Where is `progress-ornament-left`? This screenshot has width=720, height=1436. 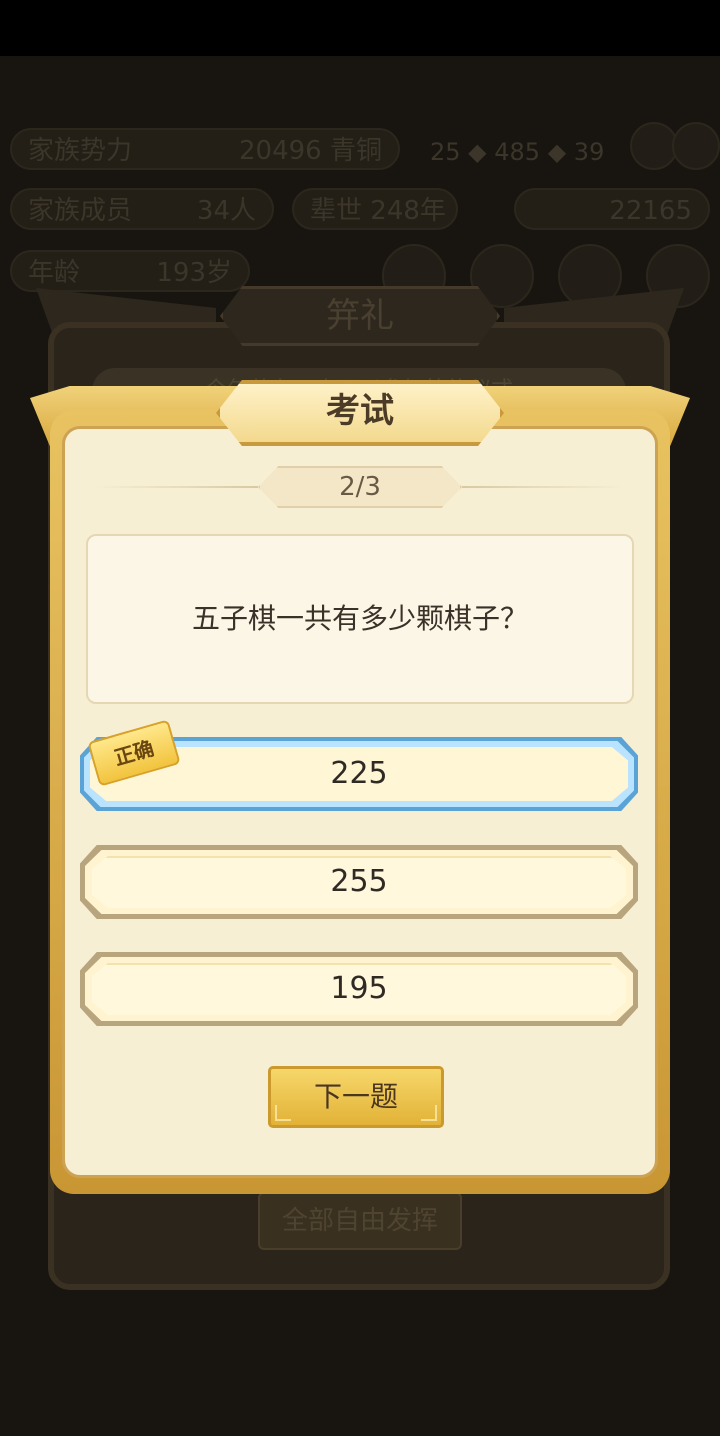 progress-ornament-left is located at coordinates (177, 487).